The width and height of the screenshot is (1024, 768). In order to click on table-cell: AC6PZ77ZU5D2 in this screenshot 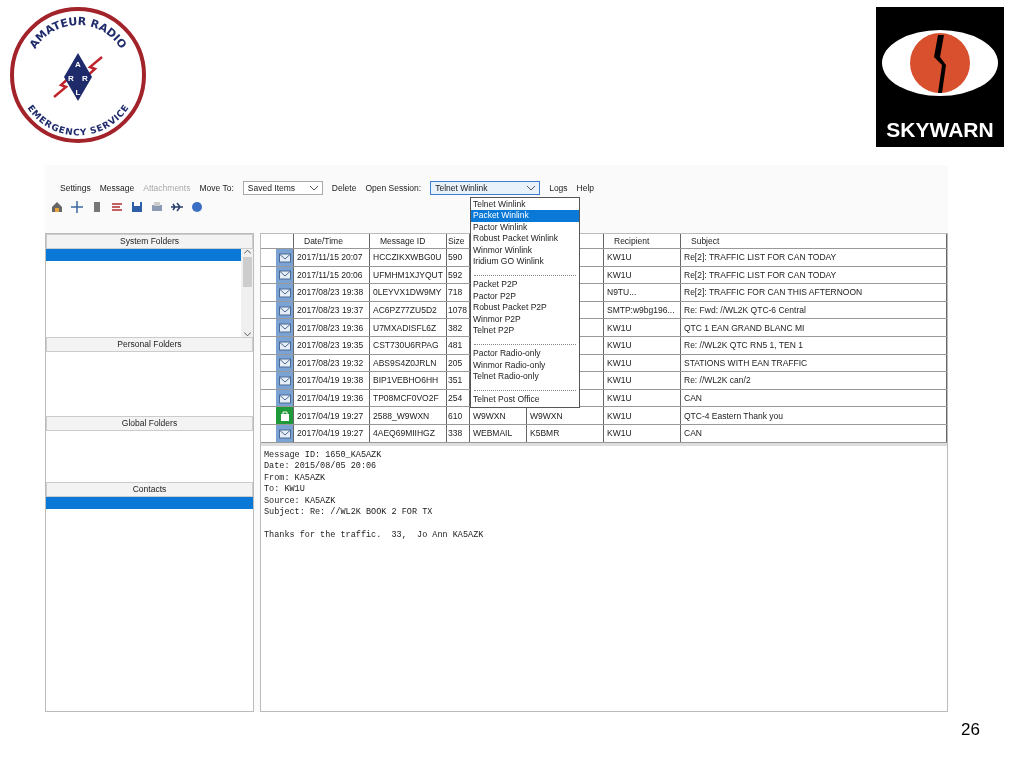, I will do `click(405, 310)`.